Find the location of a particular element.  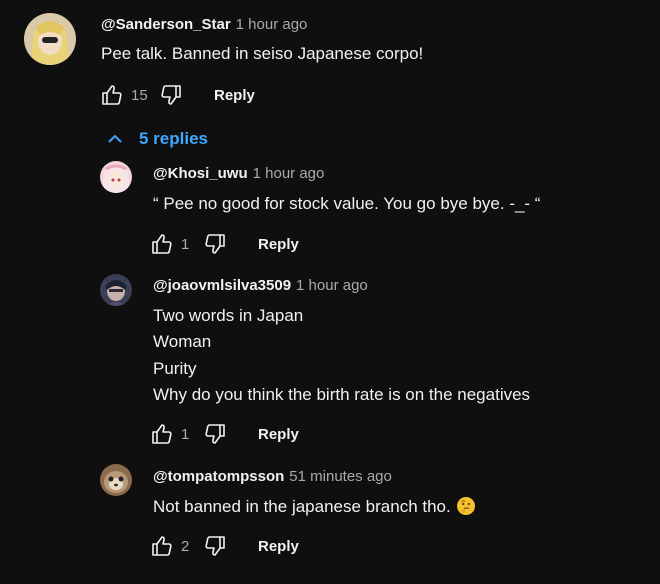

reply-actions: 2 Reply is located at coordinates (223, 546).